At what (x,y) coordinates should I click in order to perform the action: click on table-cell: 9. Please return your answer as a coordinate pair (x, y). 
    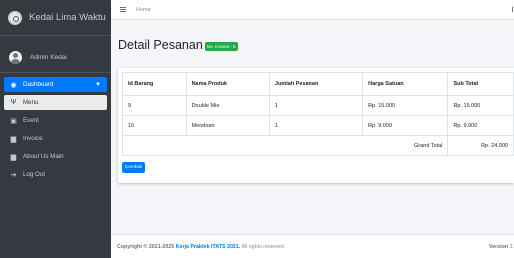
    Looking at the image, I should click on (154, 105).